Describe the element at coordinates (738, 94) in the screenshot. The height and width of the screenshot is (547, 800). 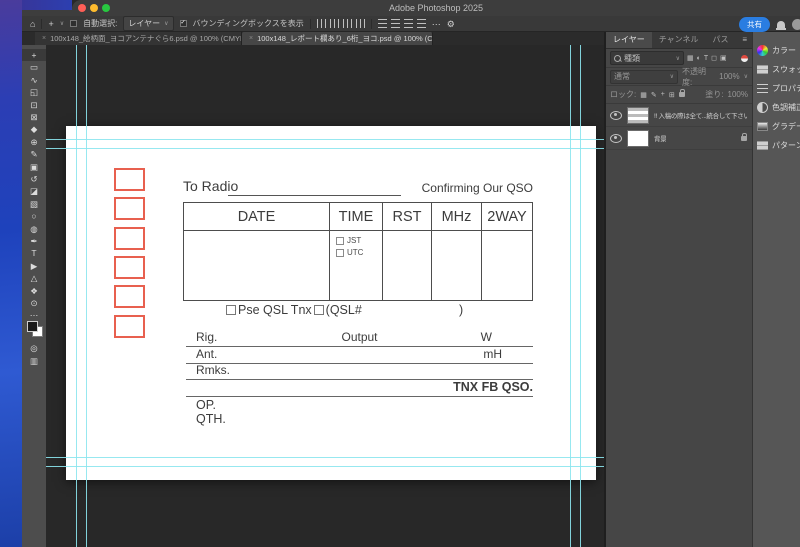
I see `fill-value: 100%` at that location.